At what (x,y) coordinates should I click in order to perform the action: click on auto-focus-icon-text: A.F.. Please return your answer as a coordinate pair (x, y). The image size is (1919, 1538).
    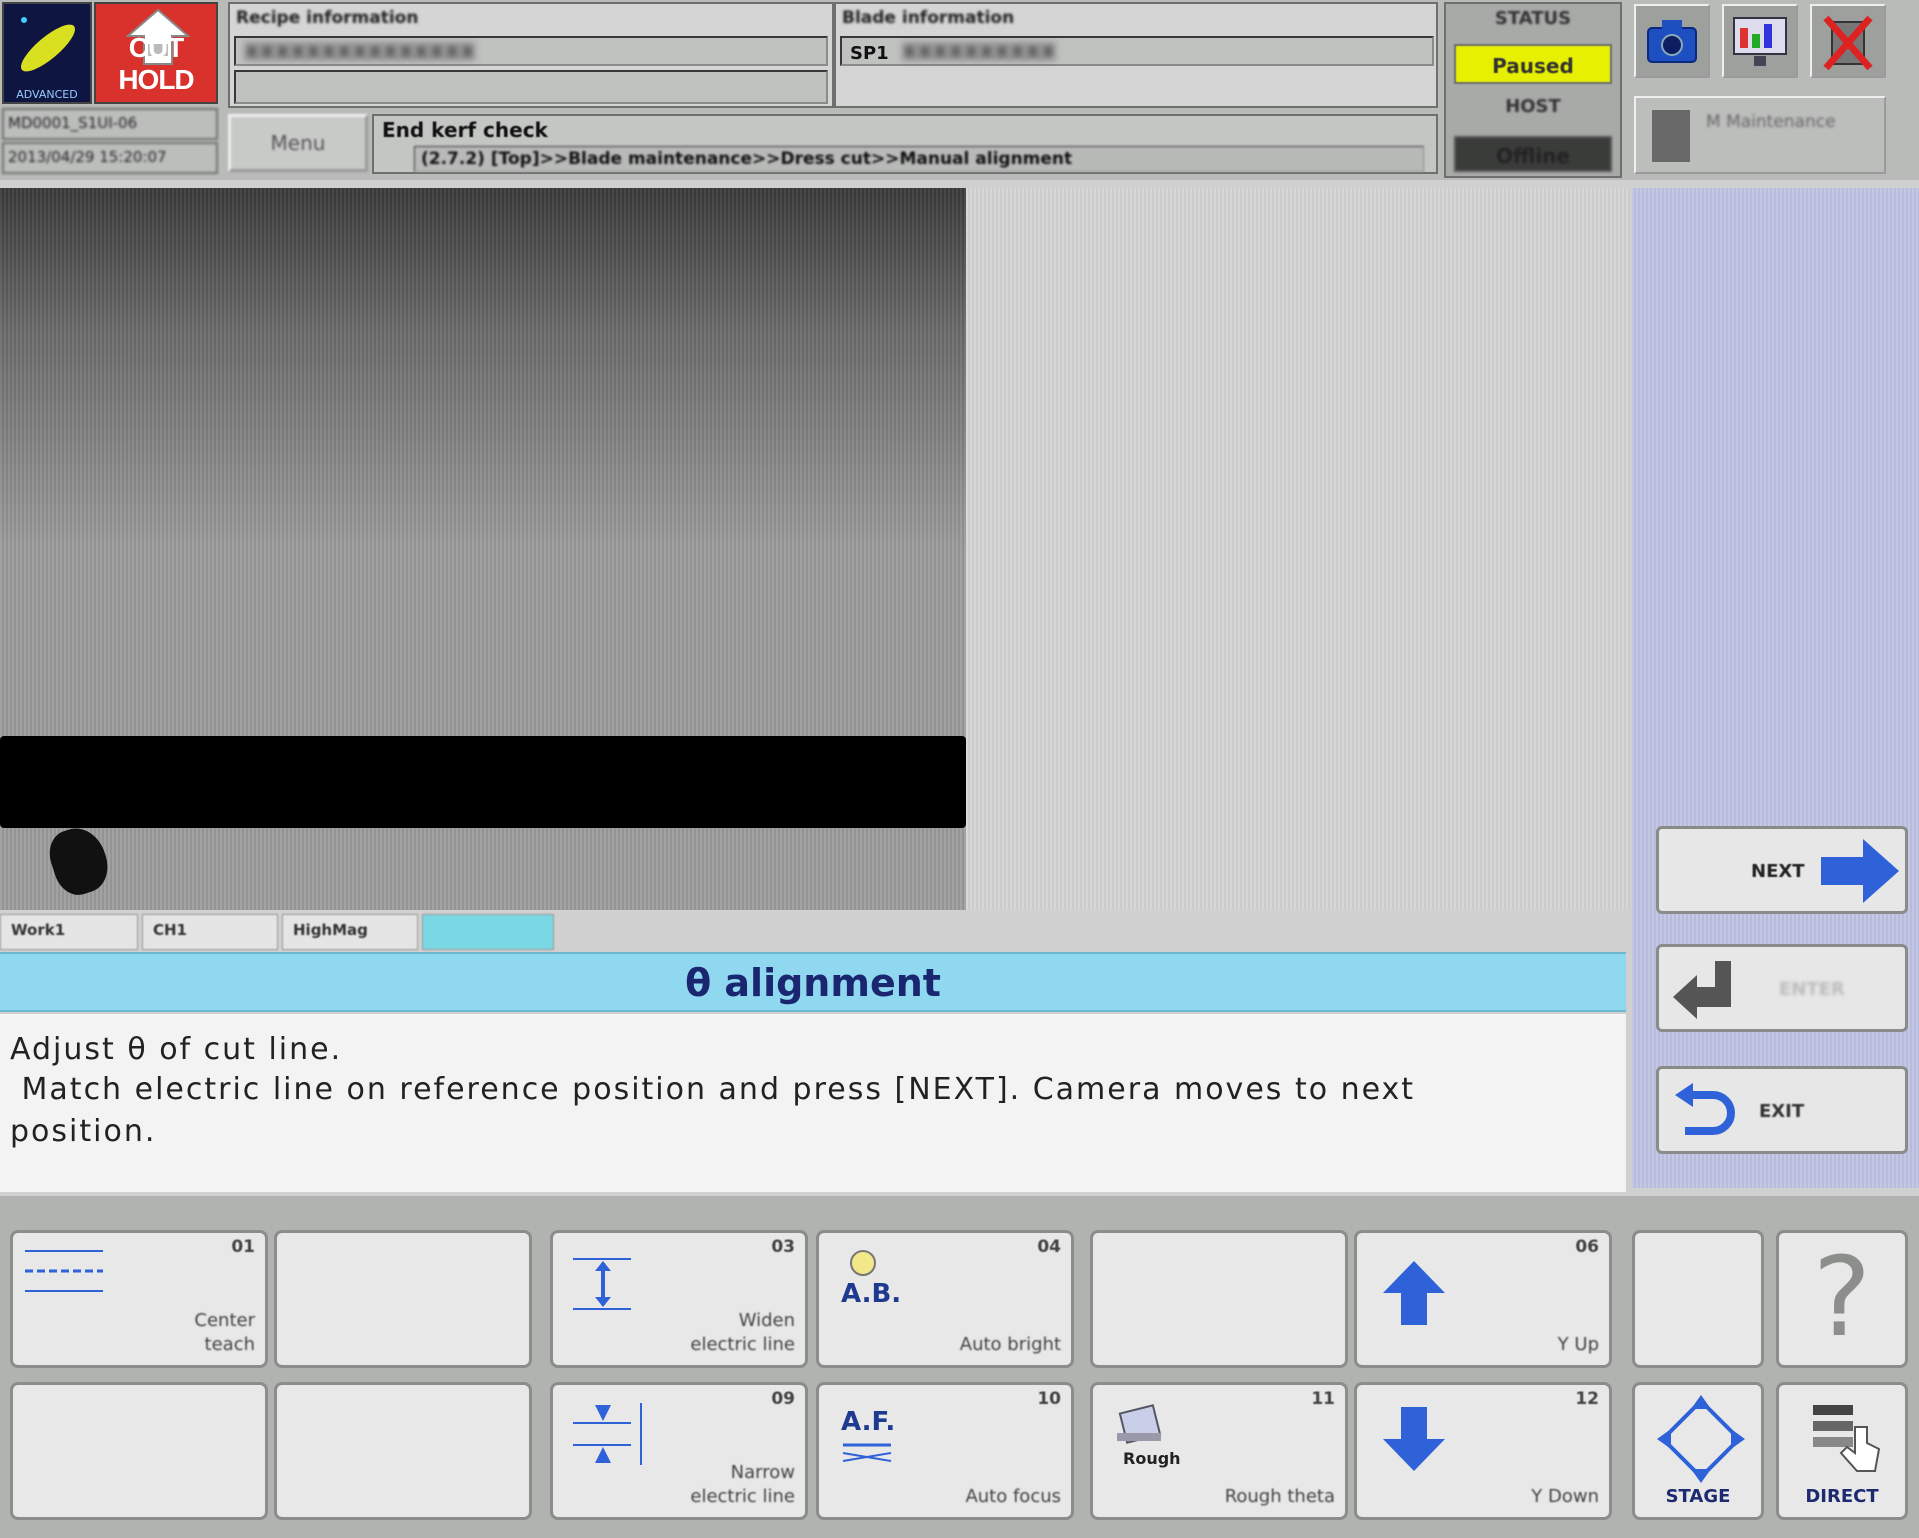
    Looking at the image, I should click on (868, 1422).